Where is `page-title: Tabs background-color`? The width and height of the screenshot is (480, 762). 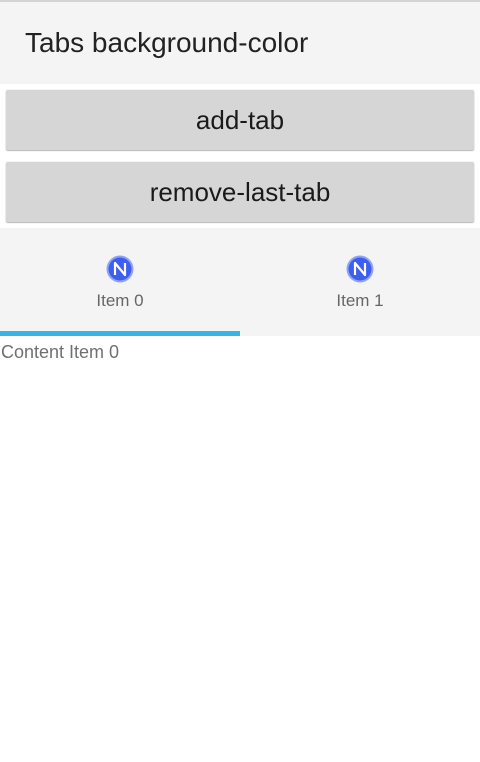 page-title: Tabs background-color is located at coordinates (167, 42).